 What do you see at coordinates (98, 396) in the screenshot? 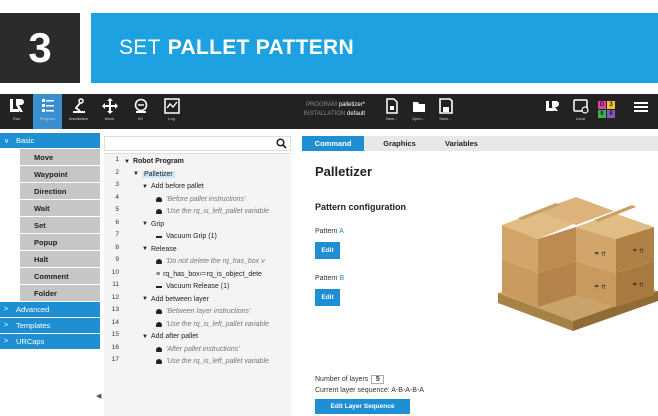
I see `collapse-sidebar-icon: ◀` at bounding box center [98, 396].